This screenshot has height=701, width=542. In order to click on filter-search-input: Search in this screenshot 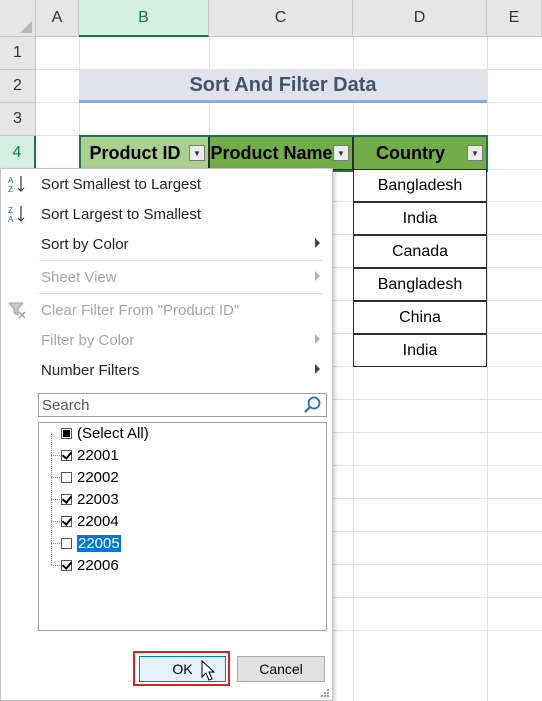, I will do `click(182, 405)`.